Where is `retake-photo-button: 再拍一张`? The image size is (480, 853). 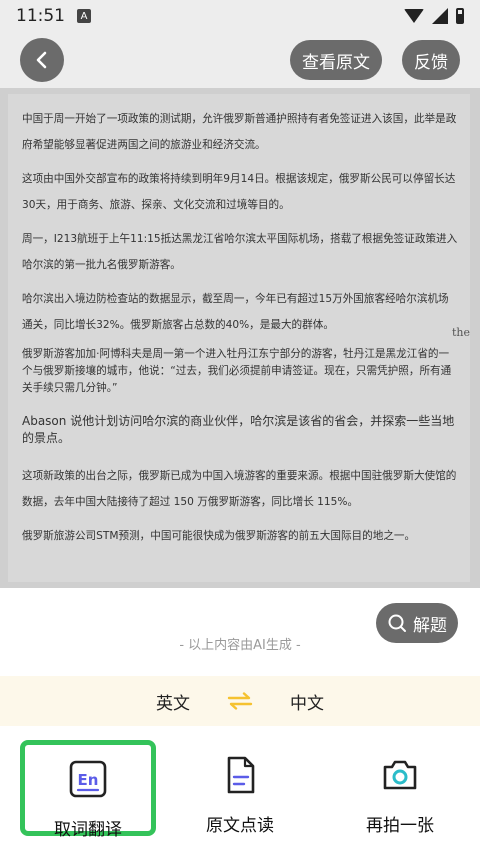
retake-photo-button: 再拍一张 is located at coordinates (400, 788).